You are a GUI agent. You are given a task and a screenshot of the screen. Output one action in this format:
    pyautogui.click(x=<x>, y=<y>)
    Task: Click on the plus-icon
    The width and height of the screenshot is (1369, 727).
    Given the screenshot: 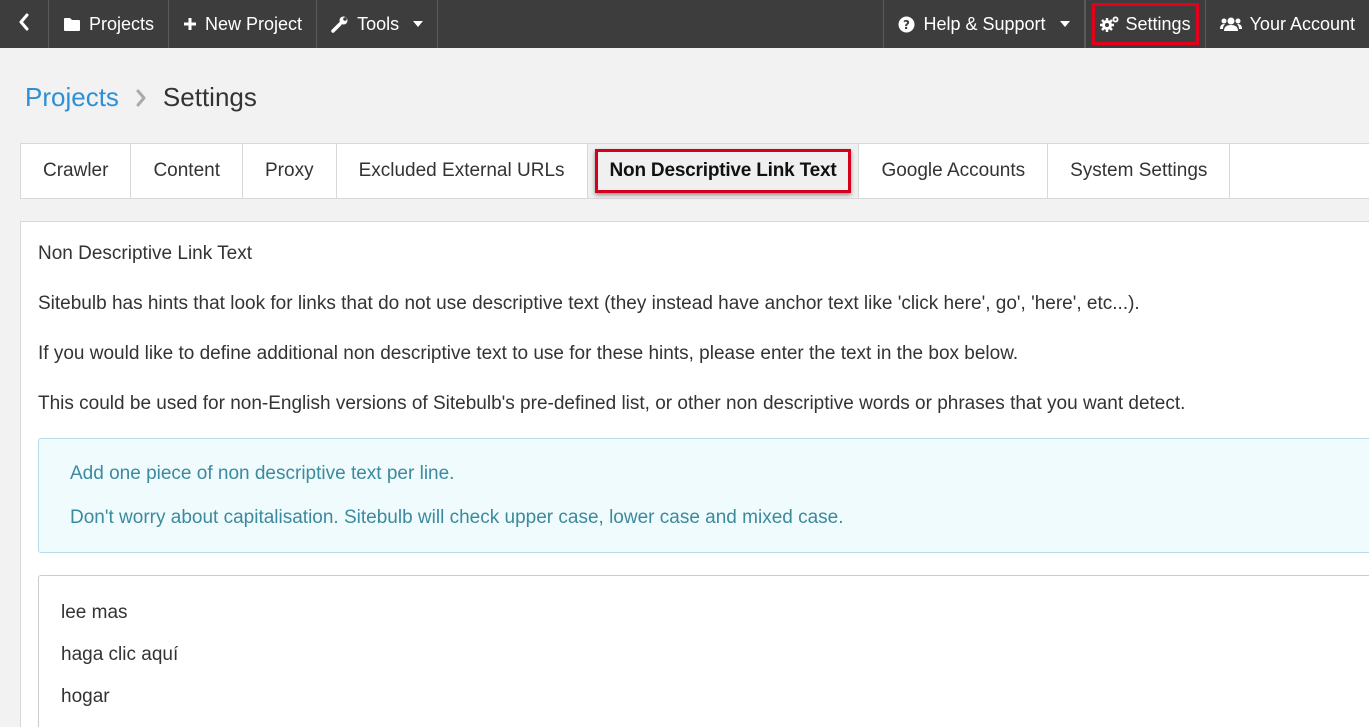 What is the action you would take?
    pyautogui.click(x=190, y=24)
    